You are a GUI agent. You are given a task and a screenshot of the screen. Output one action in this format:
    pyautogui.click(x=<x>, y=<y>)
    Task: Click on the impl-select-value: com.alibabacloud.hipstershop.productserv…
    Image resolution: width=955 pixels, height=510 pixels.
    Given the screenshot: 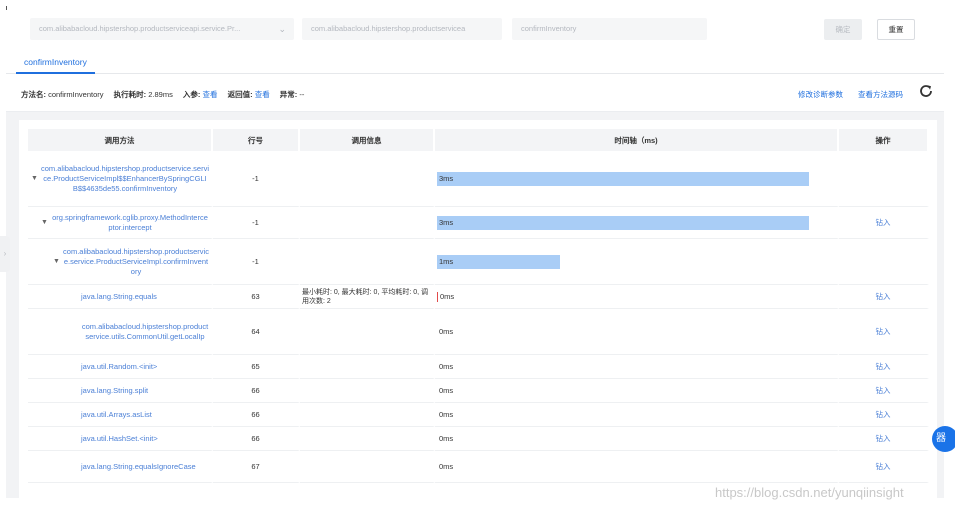 What is the action you would take?
    pyautogui.click(x=388, y=28)
    